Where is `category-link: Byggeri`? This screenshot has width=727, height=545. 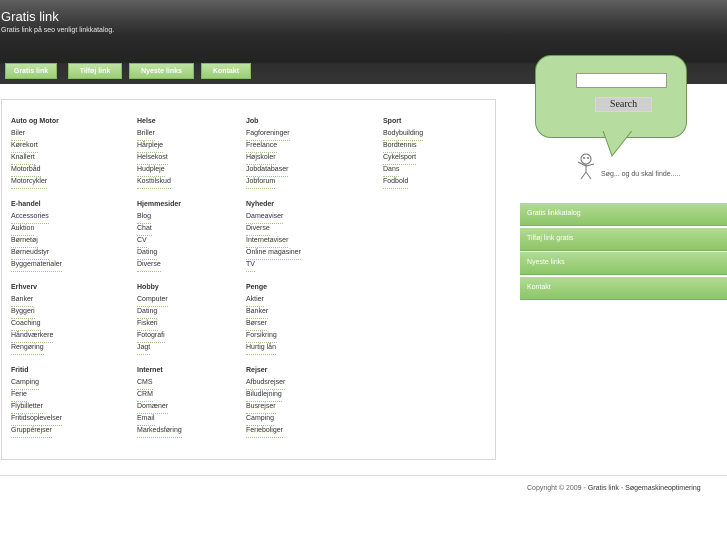
category-link: Byggeri is located at coordinates (23, 313).